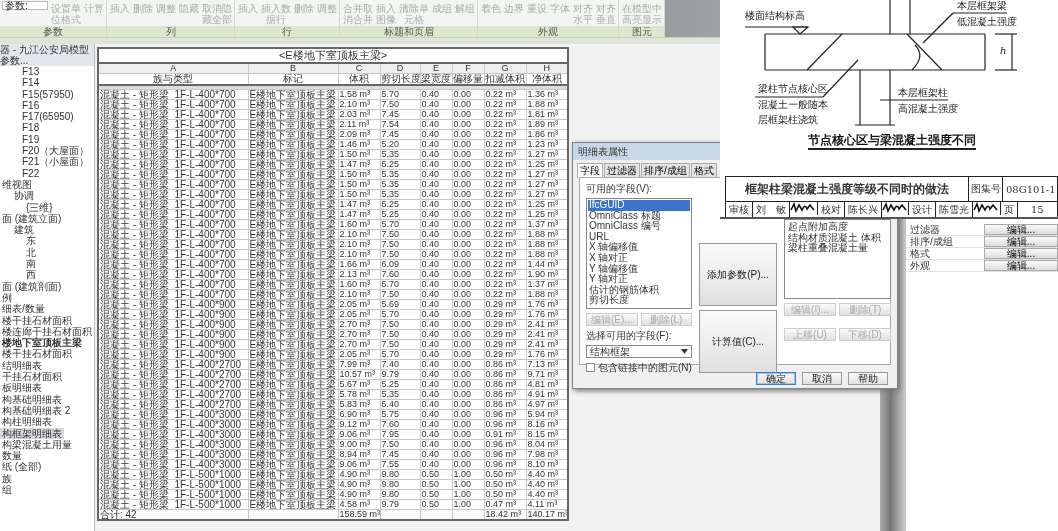 This screenshot has height=531, width=1058. What do you see at coordinates (22, 467) in the screenshot?
I see `tree-item: 纸 (全部)` at bounding box center [22, 467].